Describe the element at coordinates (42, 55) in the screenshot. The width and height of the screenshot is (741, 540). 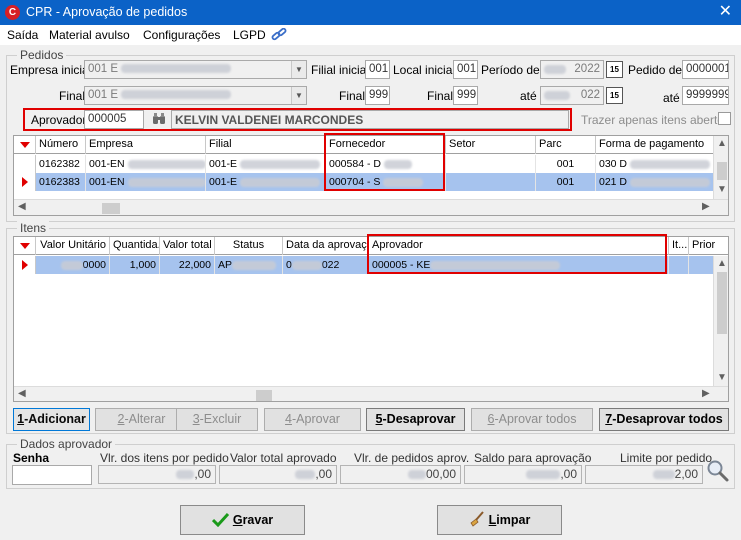
I see `pedidos-group-title: Pedidos` at that location.